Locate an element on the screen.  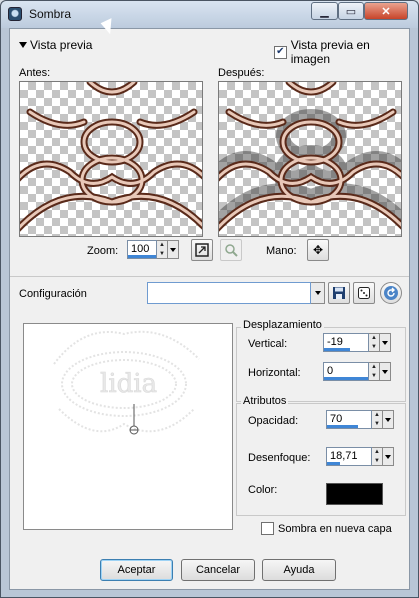
blur-label: Desenfoque: is located at coordinates (279, 458).